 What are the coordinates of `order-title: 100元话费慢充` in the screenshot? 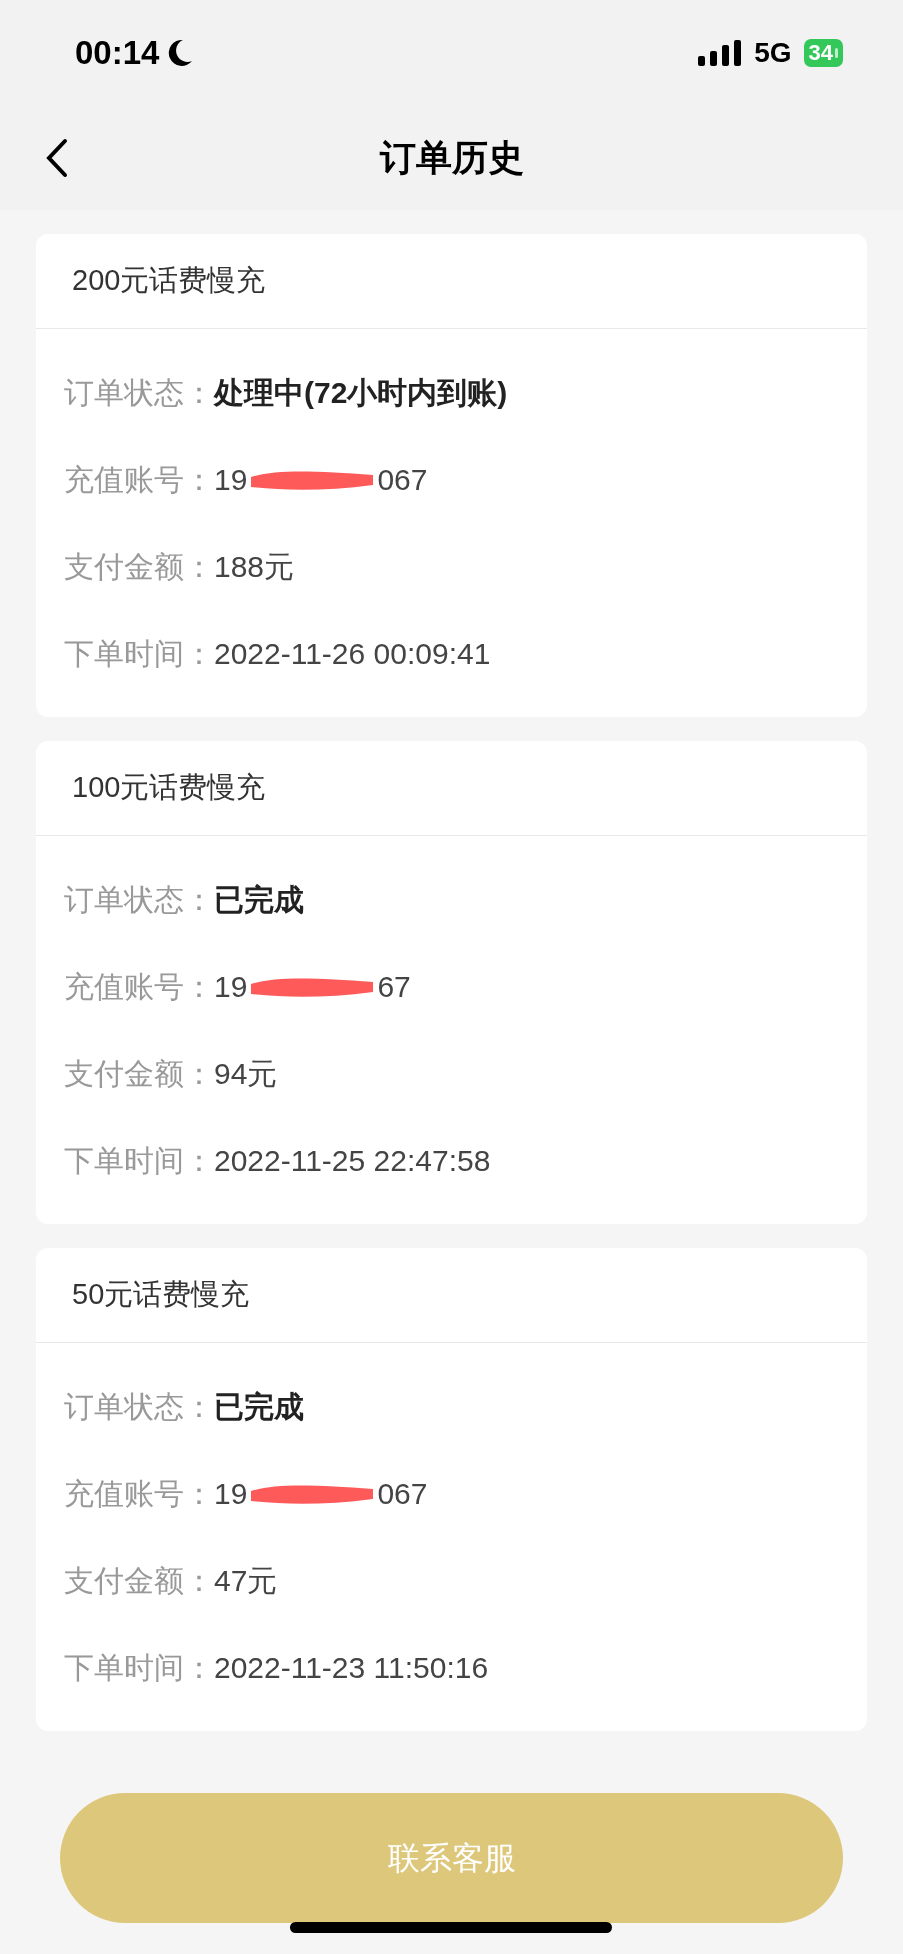 It's located at (169, 788).